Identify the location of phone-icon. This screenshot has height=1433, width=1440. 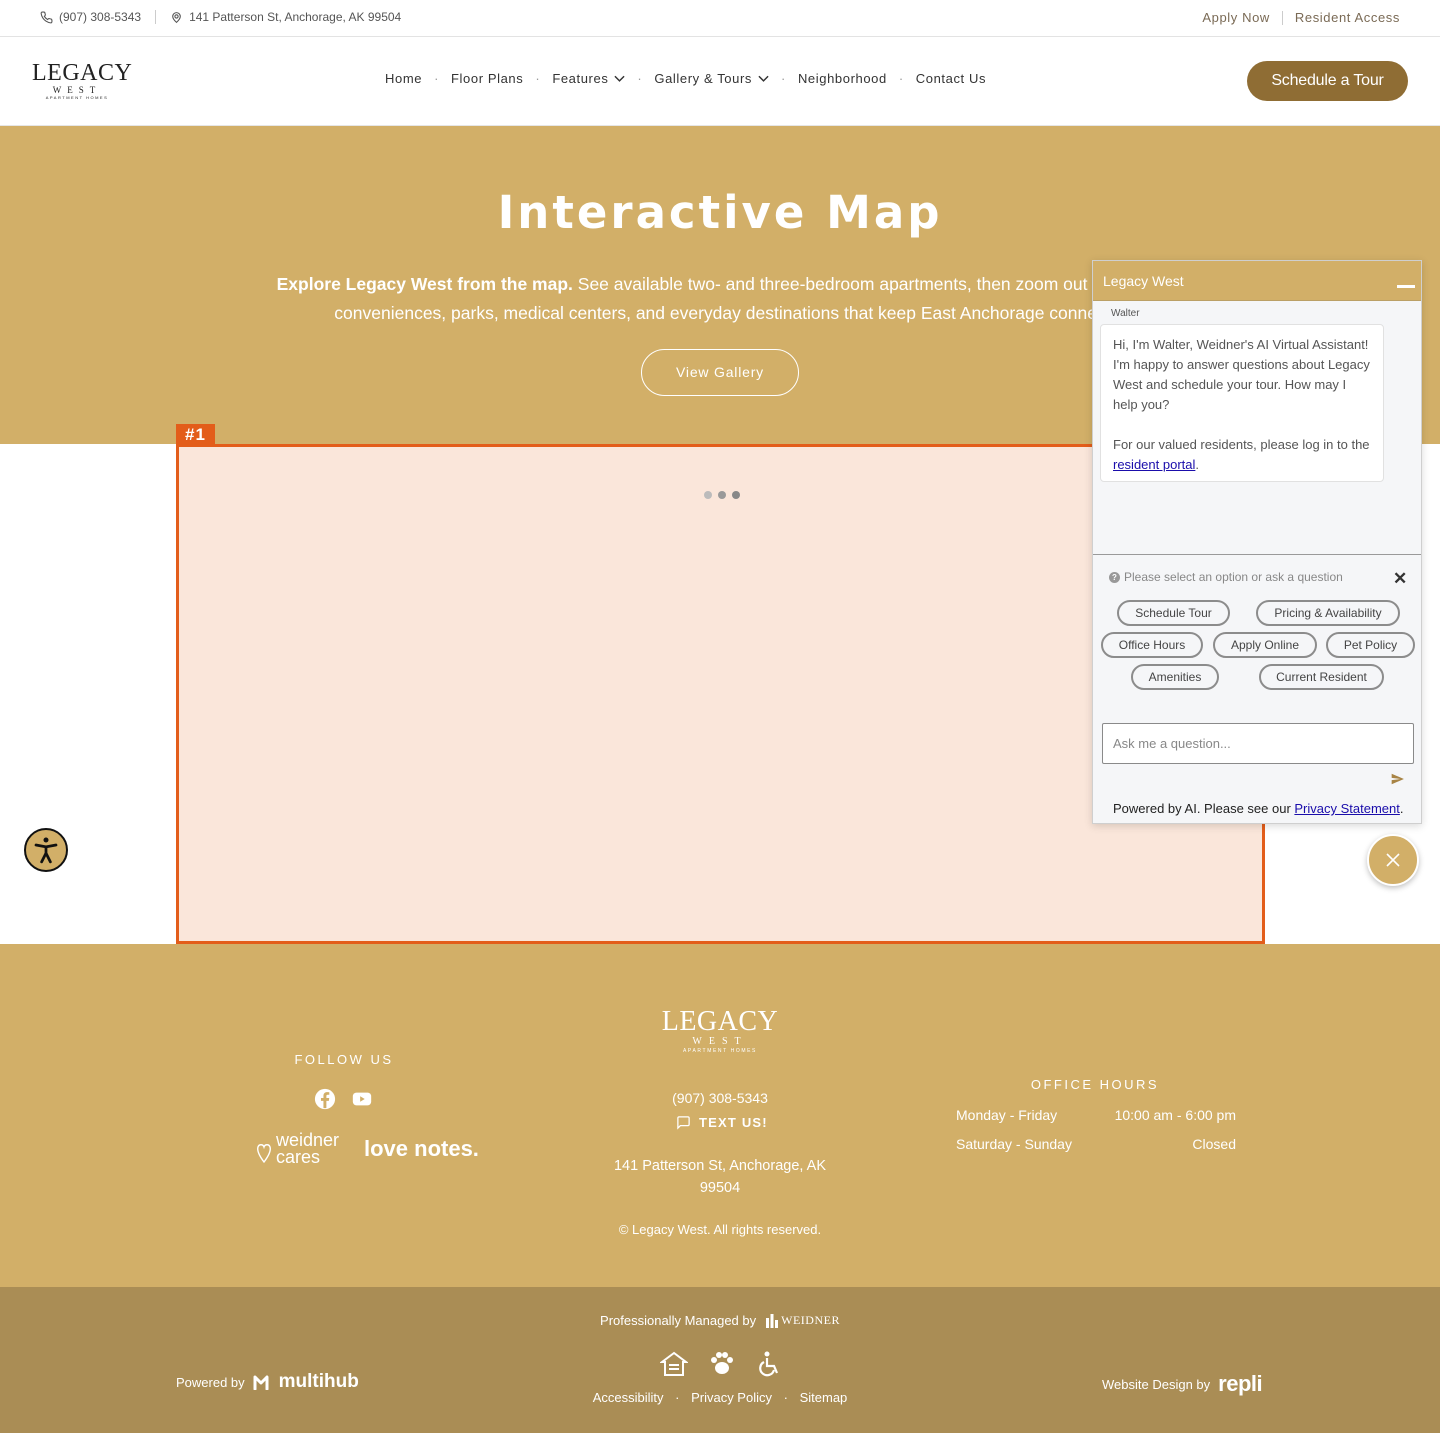
(46, 17).